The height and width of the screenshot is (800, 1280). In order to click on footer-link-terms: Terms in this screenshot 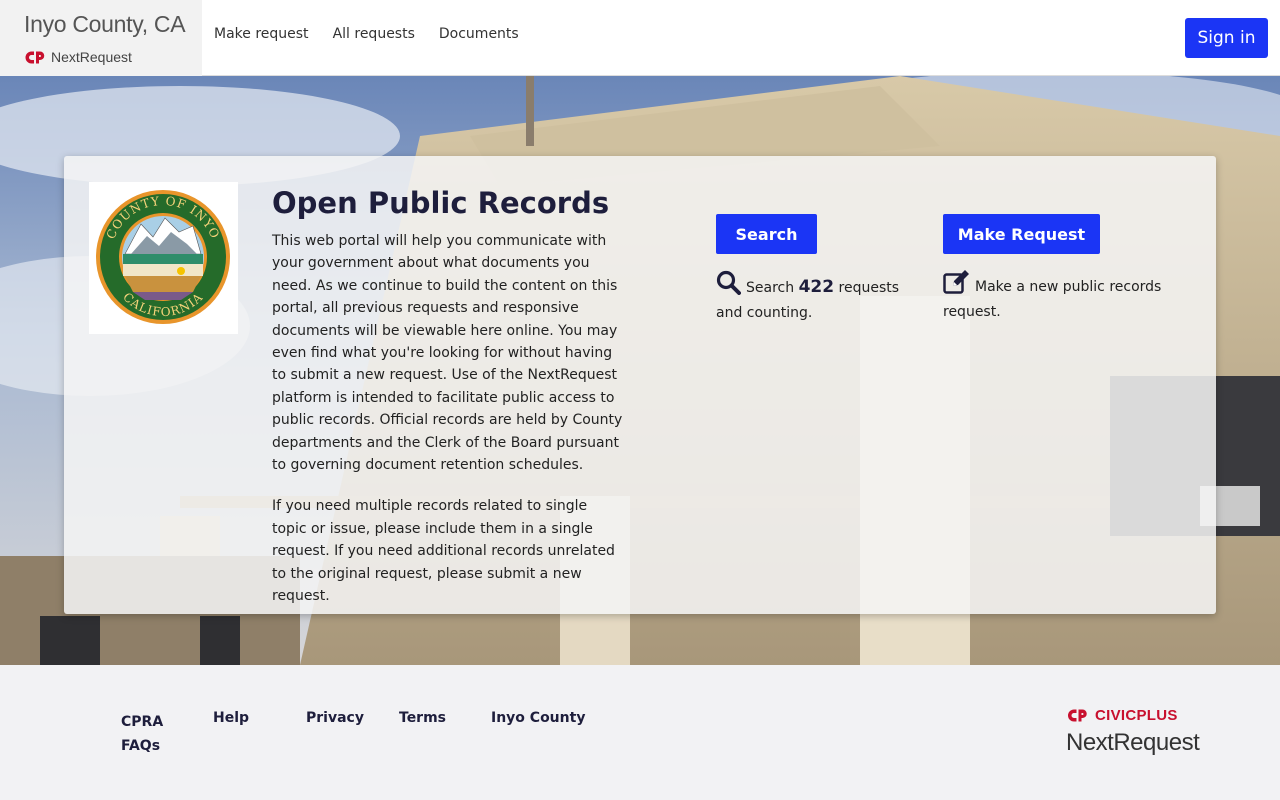, I will do `click(422, 718)`.